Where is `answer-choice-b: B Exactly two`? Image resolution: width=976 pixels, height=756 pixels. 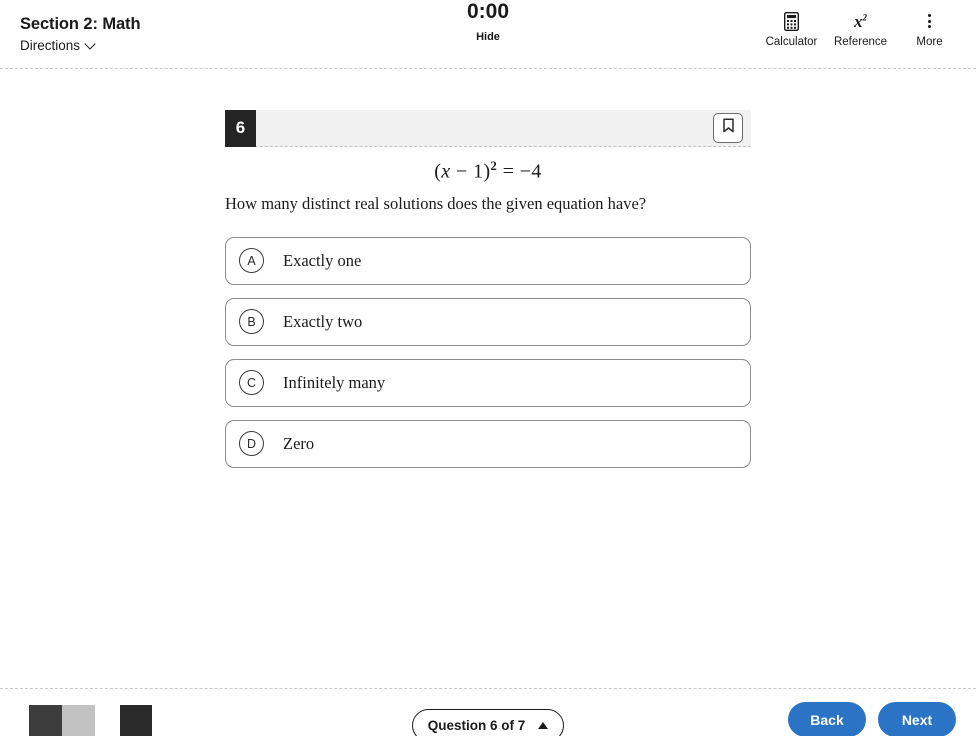 answer-choice-b: B Exactly two is located at coordinates (488, 321).